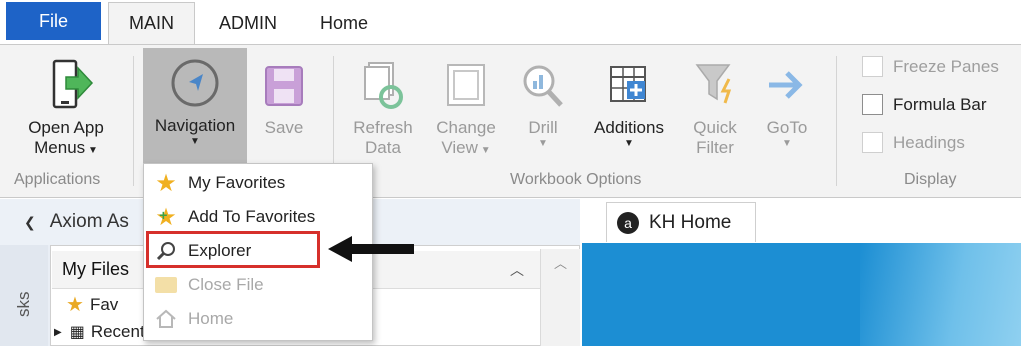 The width and height of the screenshot is (1021, 346). I want to click on navigation-label: Navigation, so click(195, 125).